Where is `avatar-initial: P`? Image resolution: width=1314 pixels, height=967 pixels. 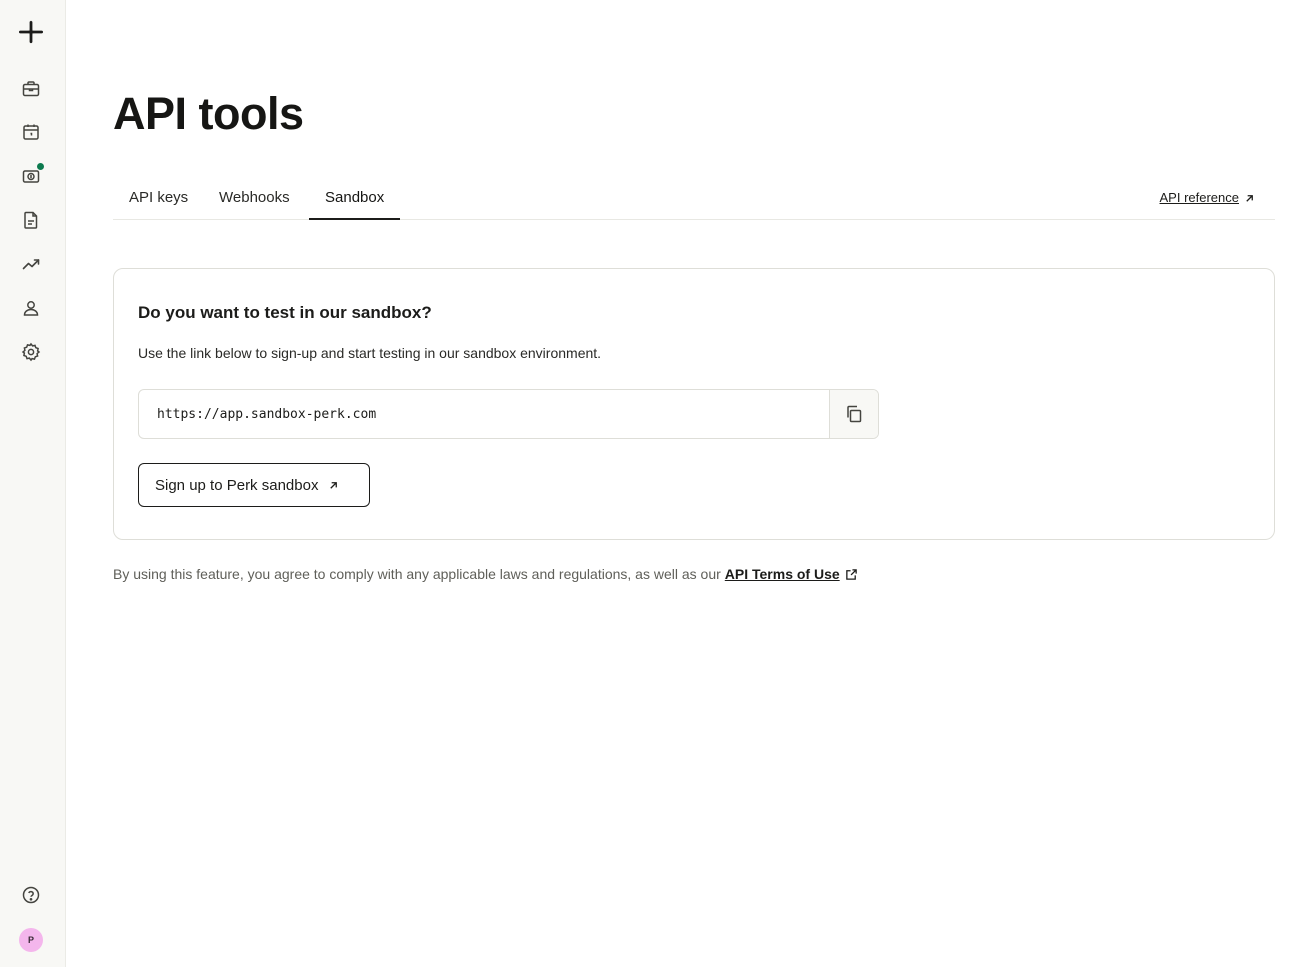 avatar-initial: P is located at coordinates (30, 940).